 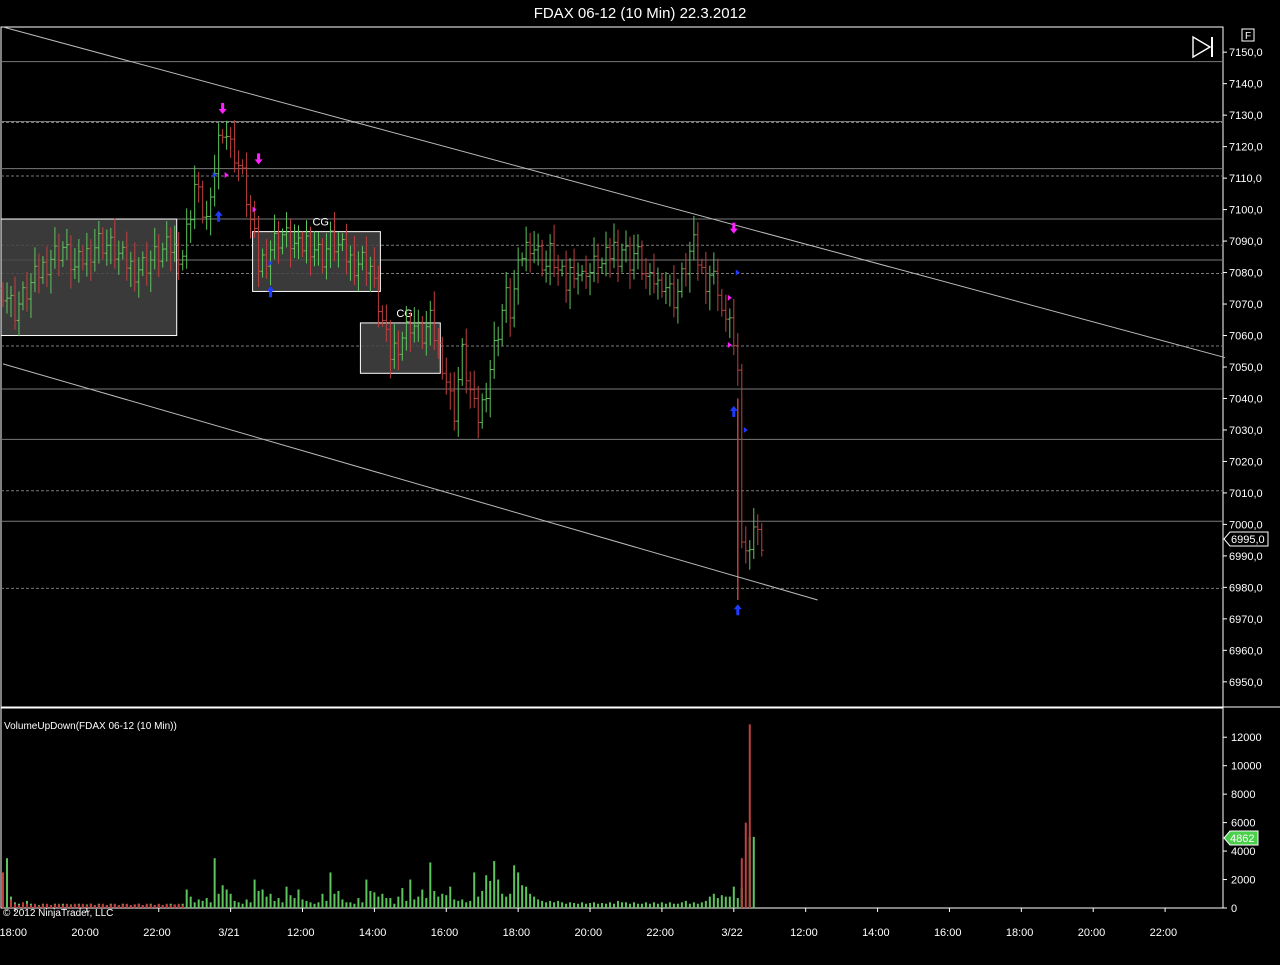 I want to click on last-price-text: 6995,0, so click(x=1248, y=540).